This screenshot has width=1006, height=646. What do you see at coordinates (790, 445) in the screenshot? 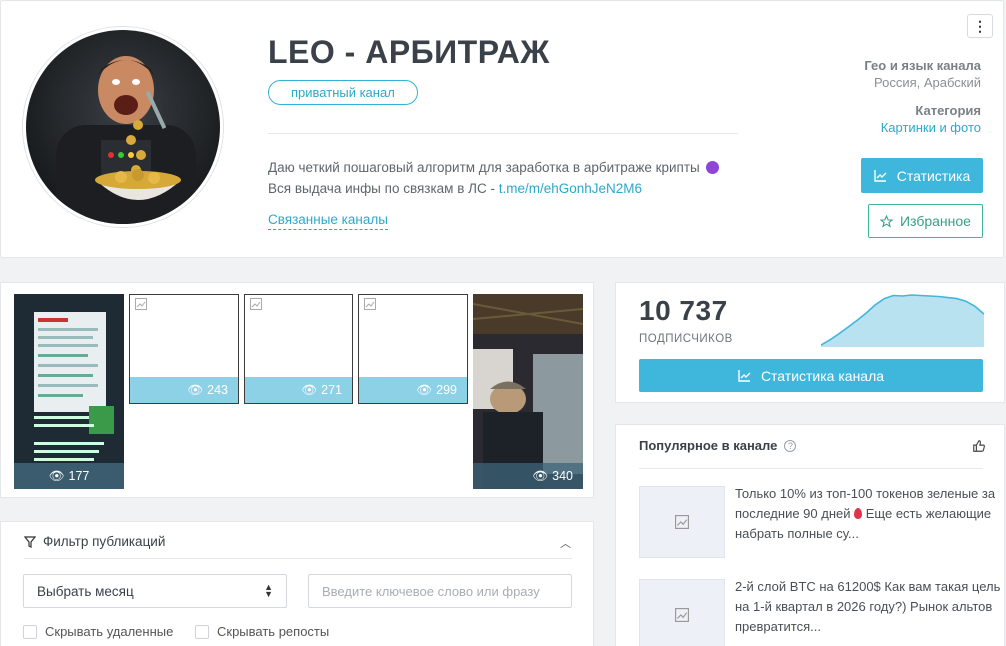
I see `help-icon: ?` at bounding box center [790, 445].